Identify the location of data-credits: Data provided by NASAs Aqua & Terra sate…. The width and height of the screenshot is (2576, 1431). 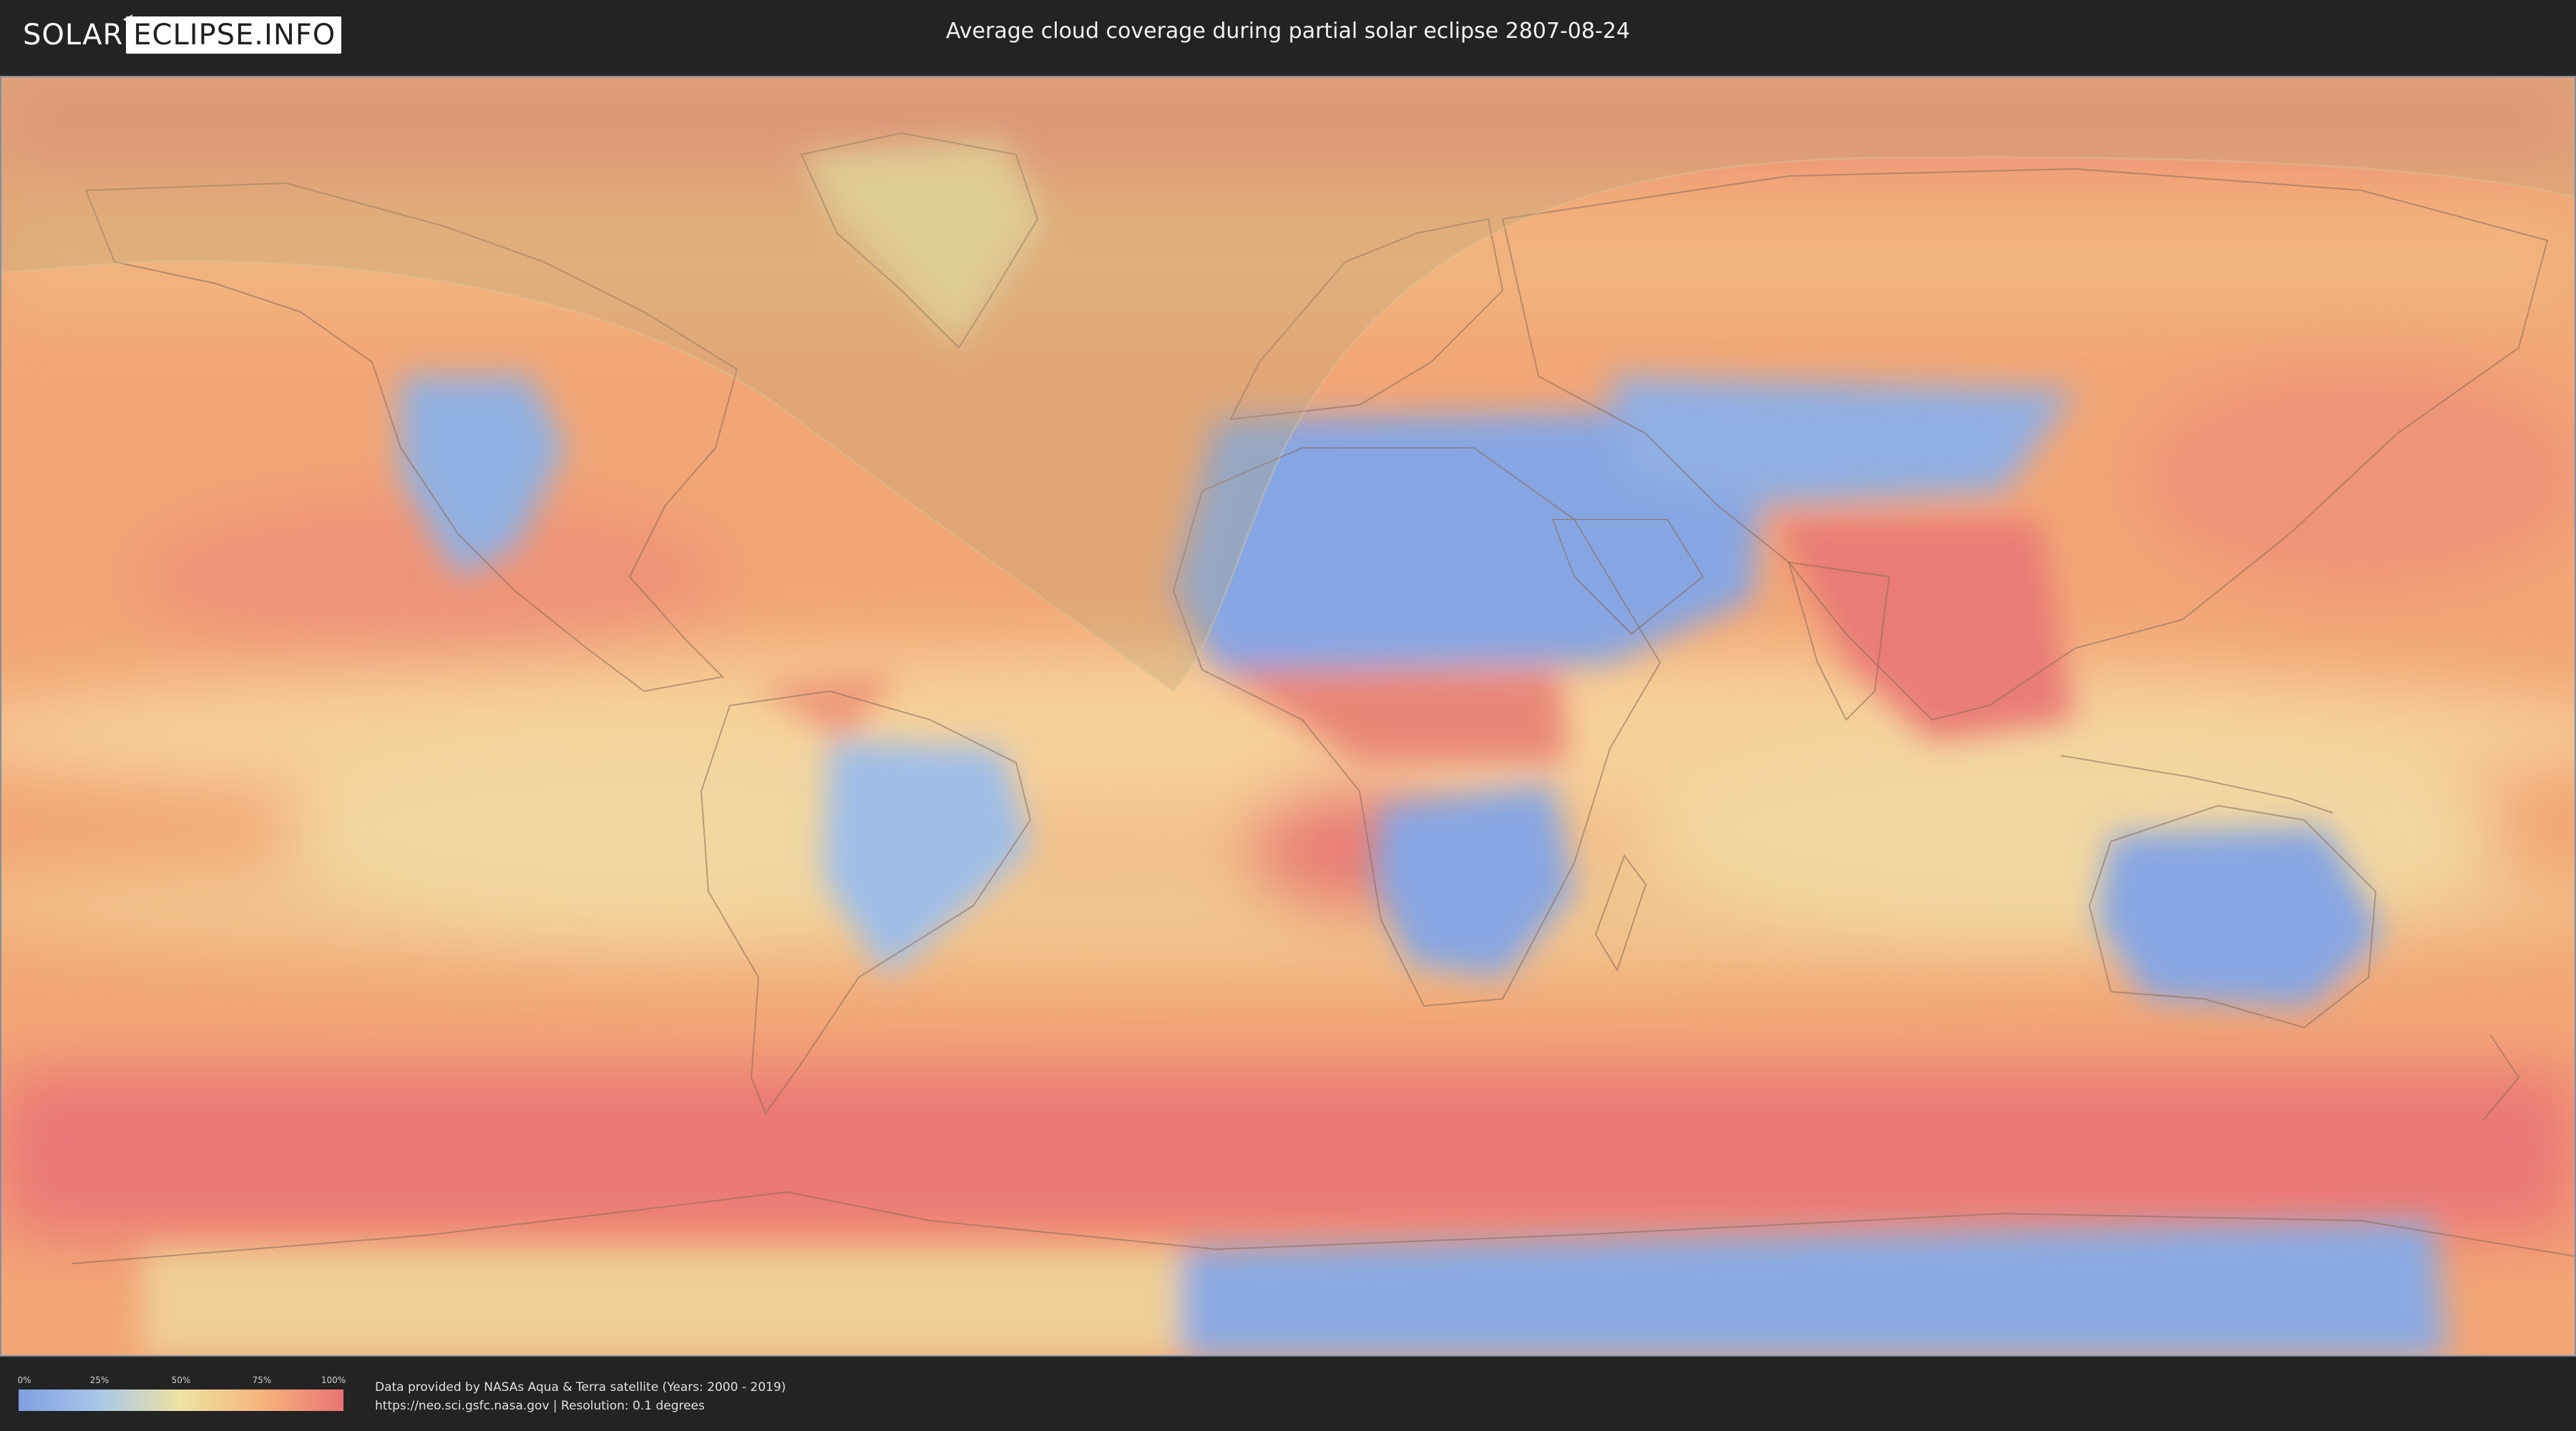
(580, 1396).